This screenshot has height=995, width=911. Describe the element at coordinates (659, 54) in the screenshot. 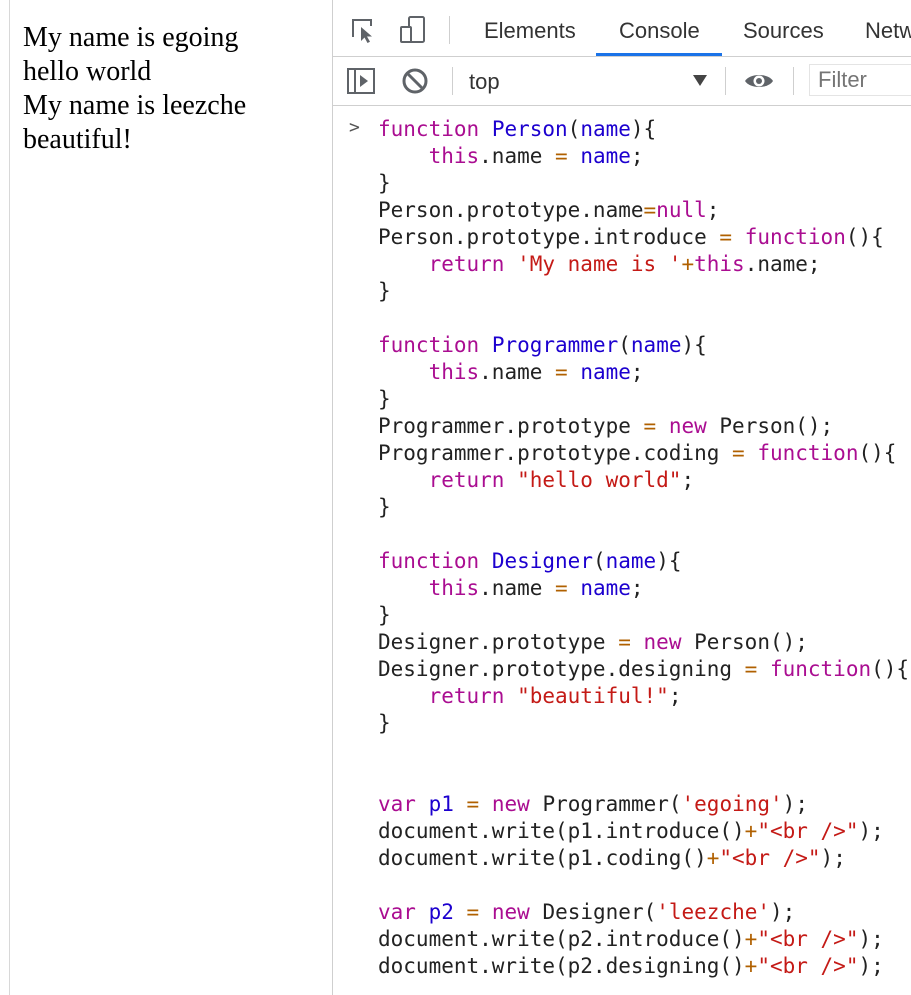

I see `active-tab-indicator` at that location.